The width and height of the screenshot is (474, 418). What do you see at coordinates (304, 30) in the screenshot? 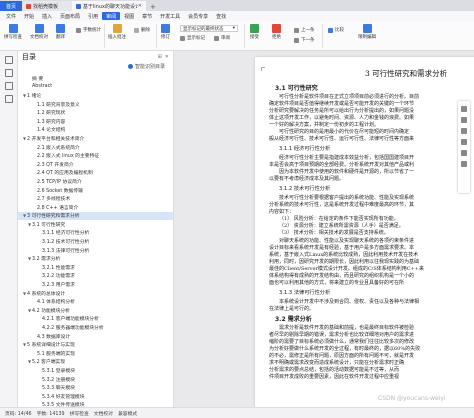
I see `previous-change-button: 上一条` at bounding box center [304, 30].